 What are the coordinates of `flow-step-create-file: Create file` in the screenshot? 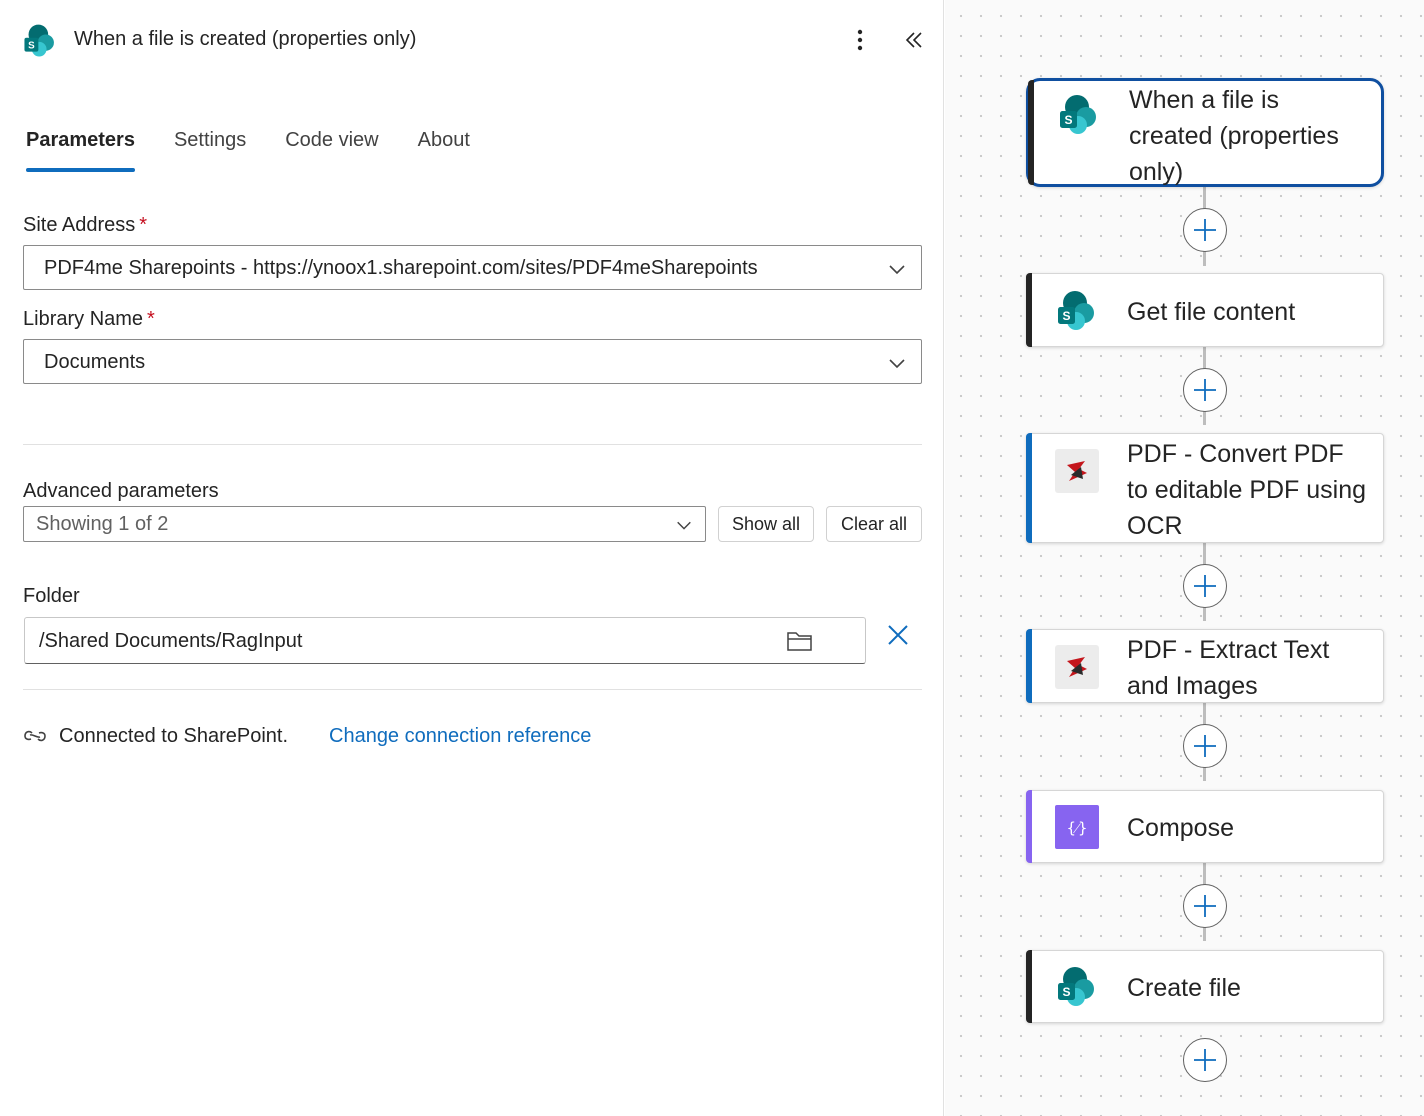 It's located at (1205, 986).